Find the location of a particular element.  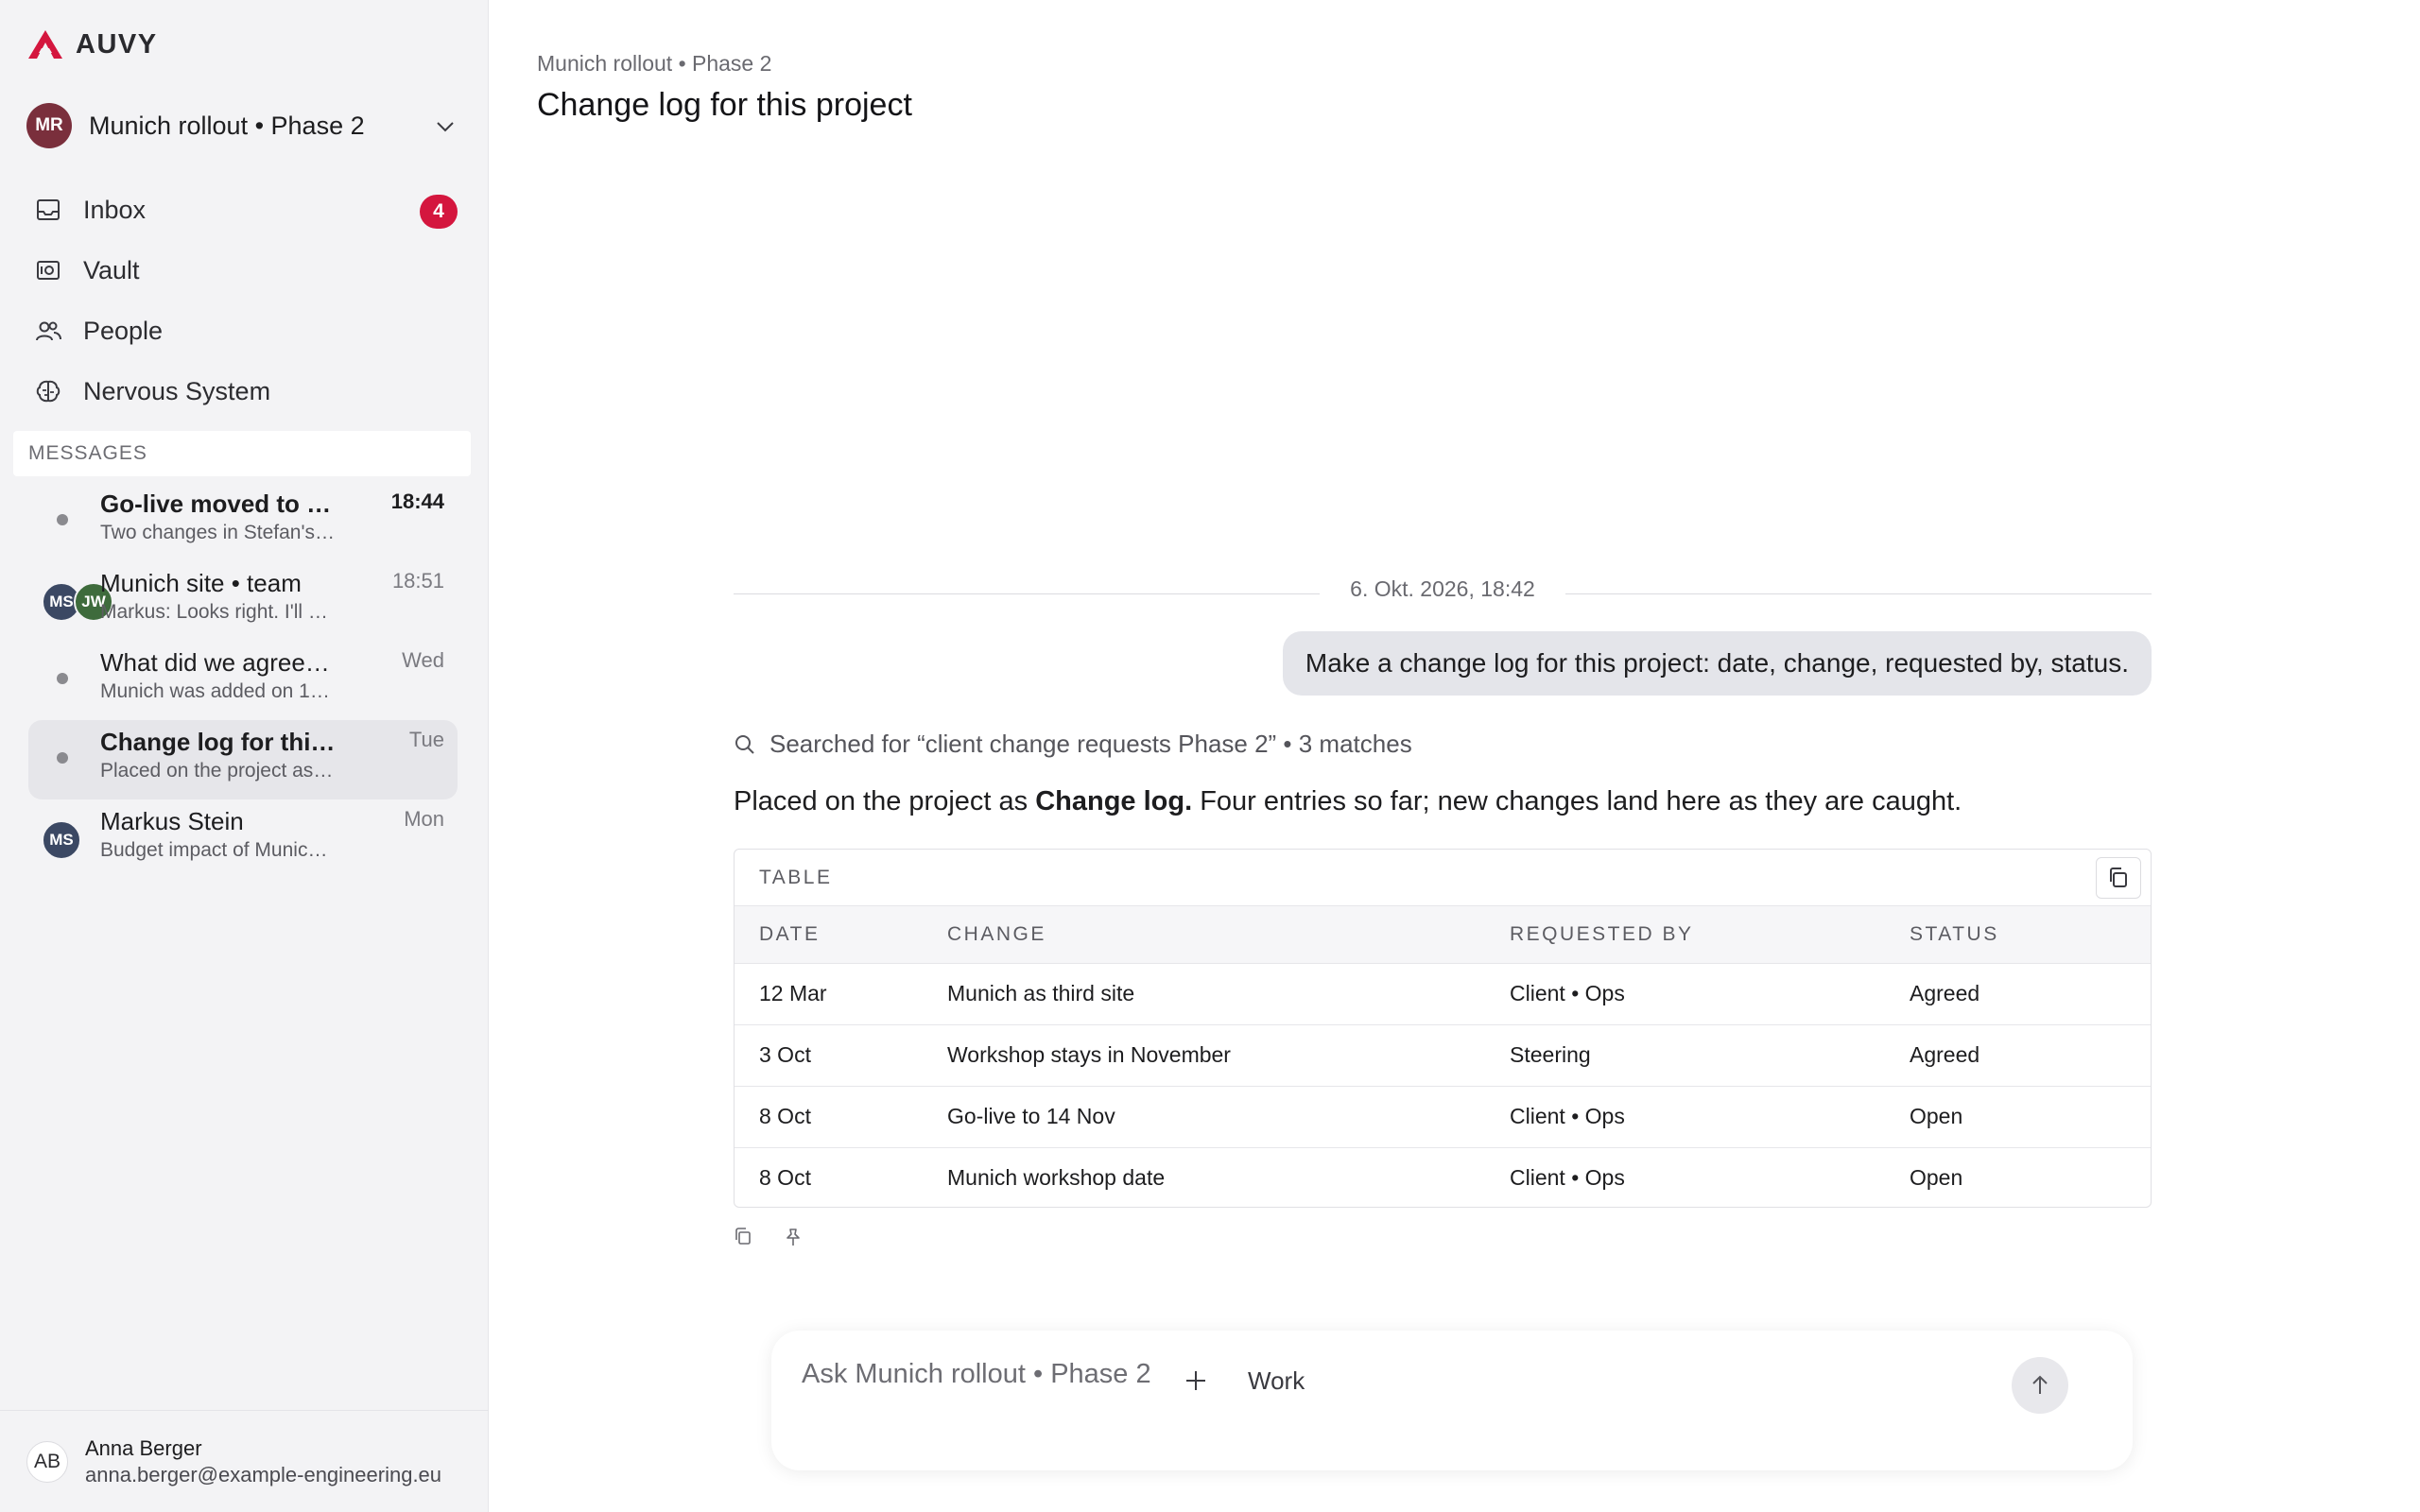

user-avatar: AB is located at coordinates (47, 1461).